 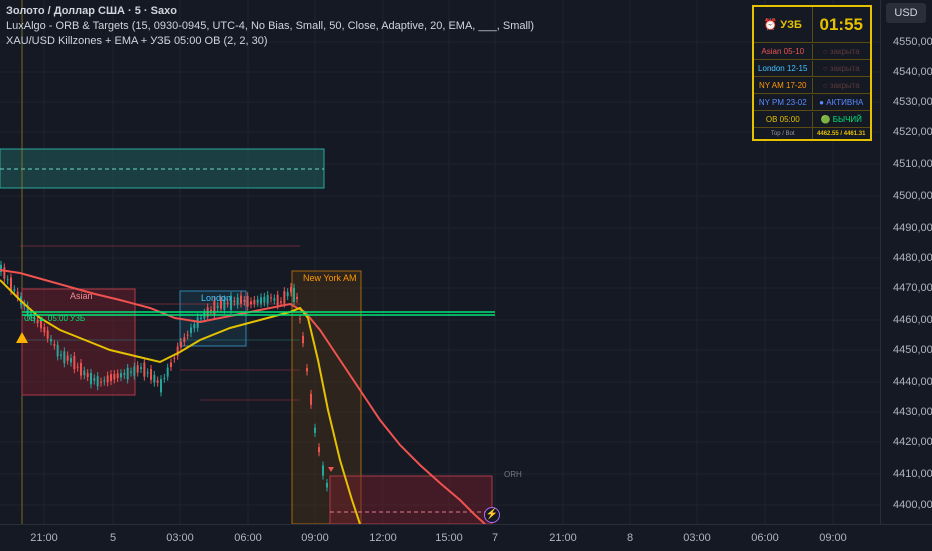 I want to click on price-tick-label: 4530,00, so click(x=912, y=102).